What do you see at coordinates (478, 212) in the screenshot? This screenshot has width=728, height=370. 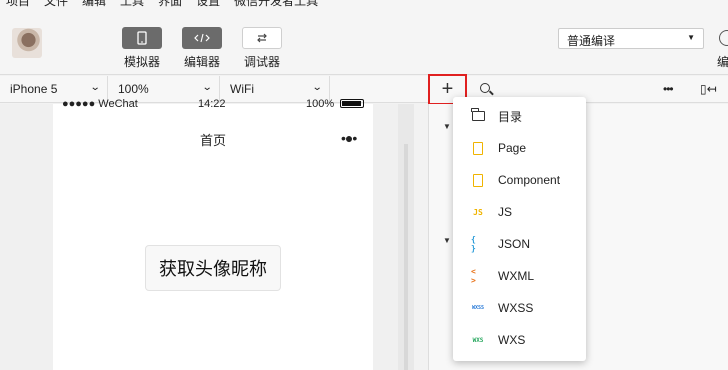 I see `js-icon: JS` at bounding box center [478, 212].